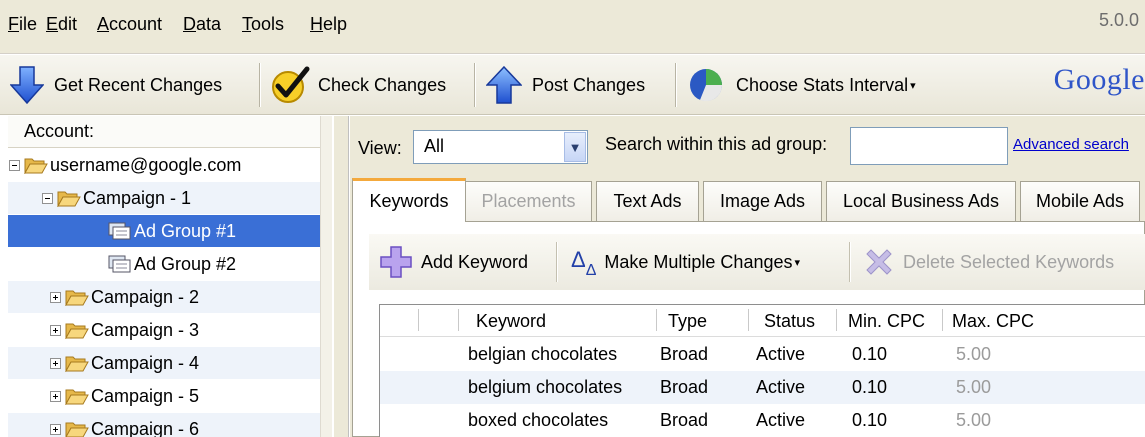  What do you see at coordinates (164, 297) in the screenshot?
I see `tree-campaign-2: Campaign - 2` at bounding box center [164, 297].